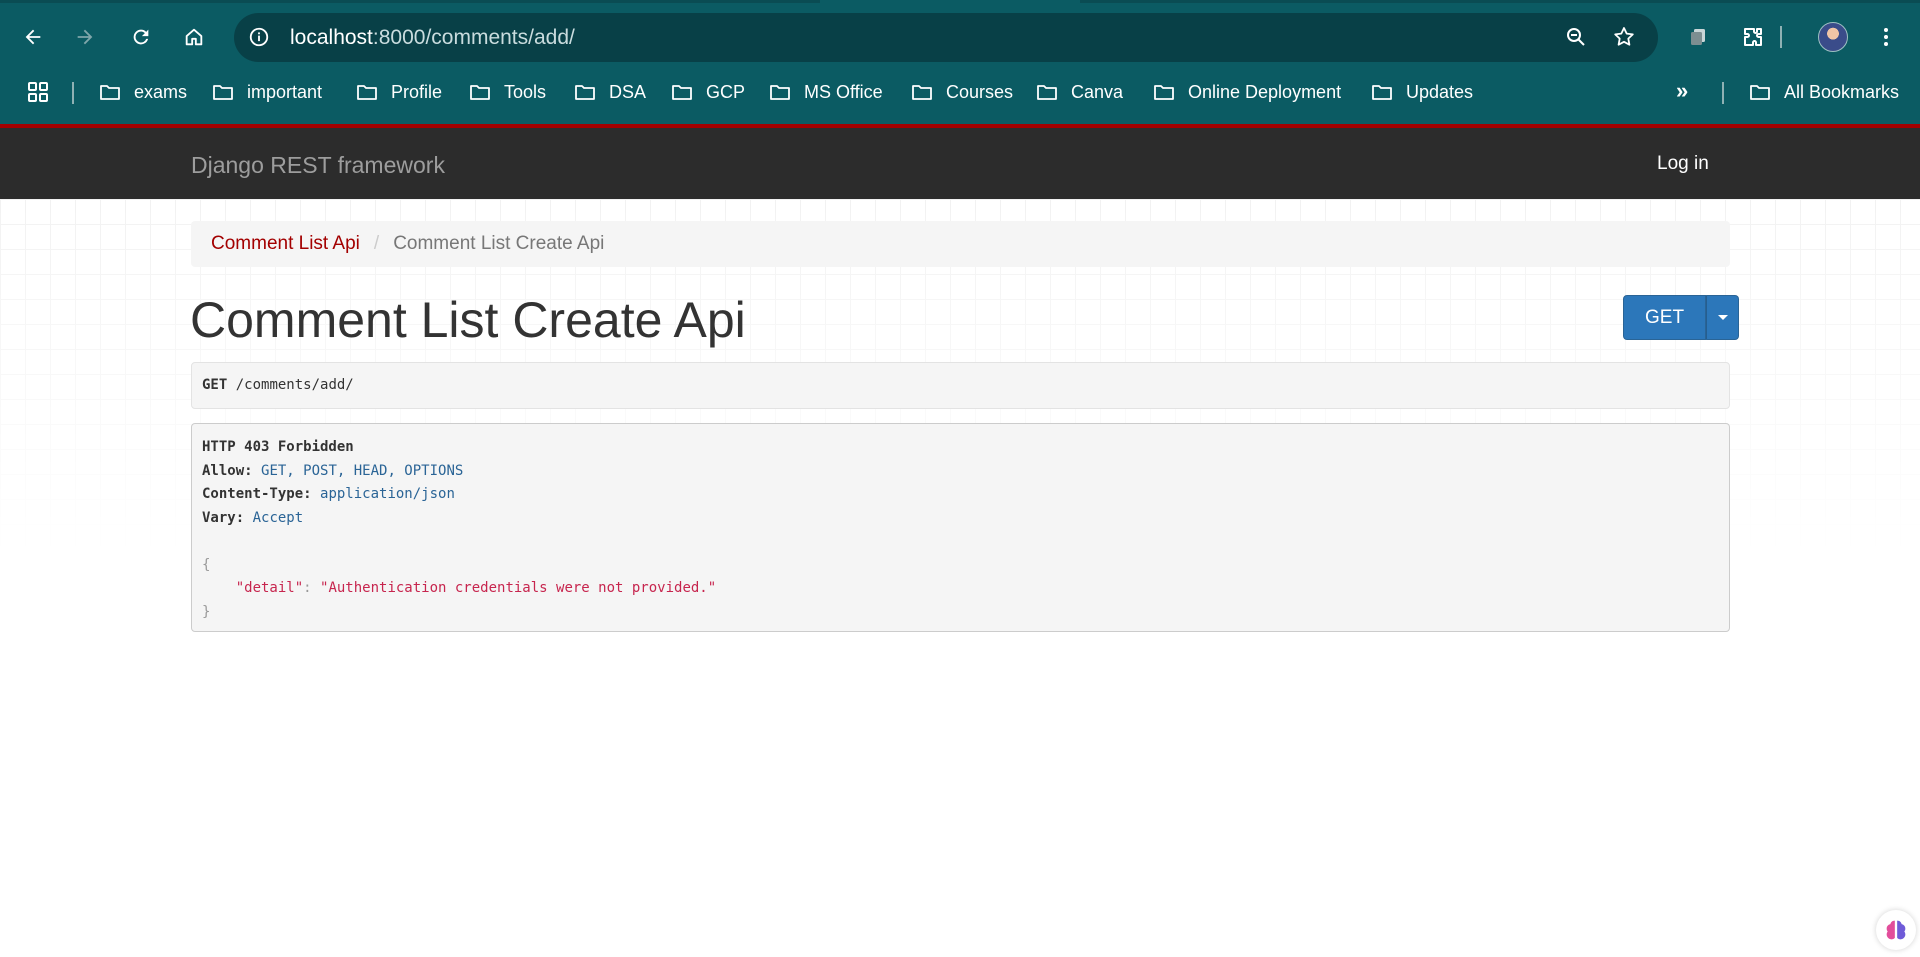  I want to click on address-bar: localhost:8000/comments/add/, so click(946, 37).